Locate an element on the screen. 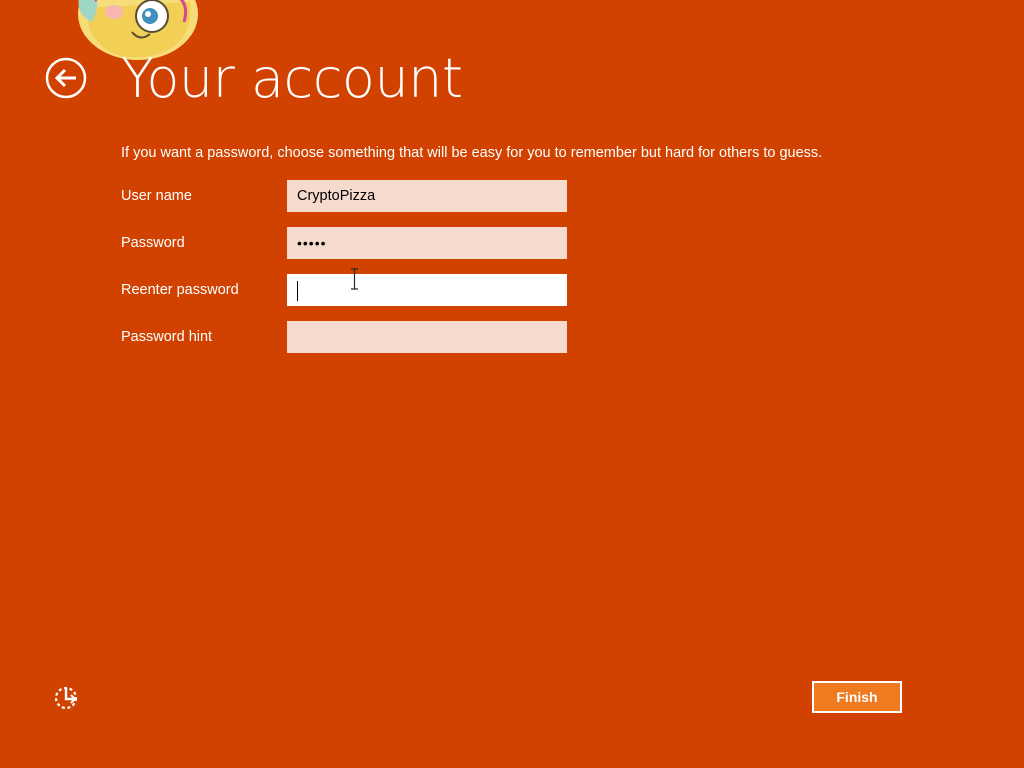 This screenshot has height=768, width=1024. reenter-password-row: Reenter password is located at coordinates (344, 290).